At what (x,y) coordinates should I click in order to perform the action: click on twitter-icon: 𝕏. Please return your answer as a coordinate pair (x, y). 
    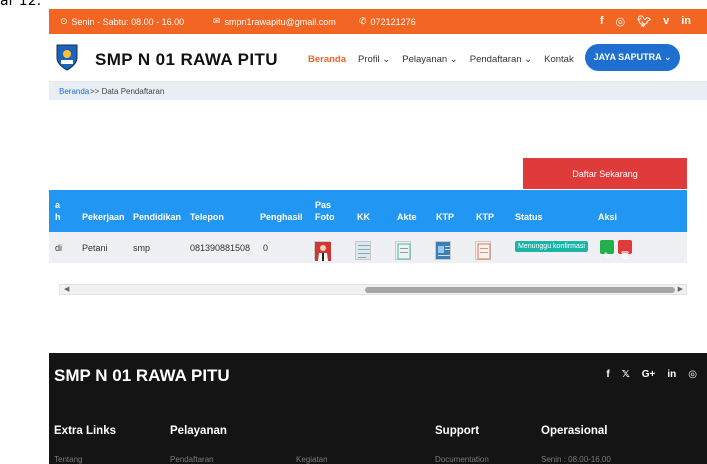
    Looking at the image, I should click on (626, 374).